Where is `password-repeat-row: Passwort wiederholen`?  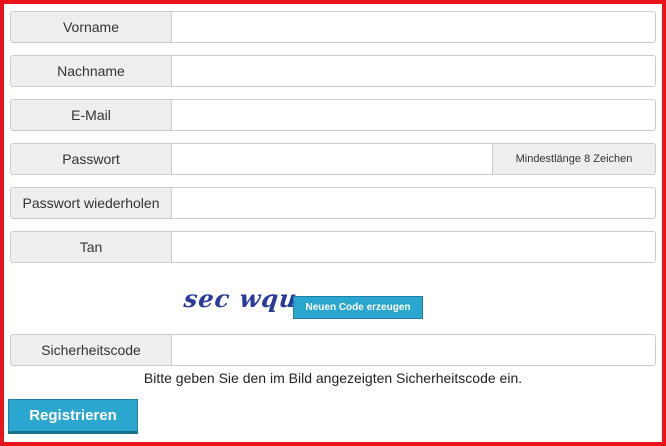 password-repeat-row: Passwort wiederholen is located at coordinates (333, 203).